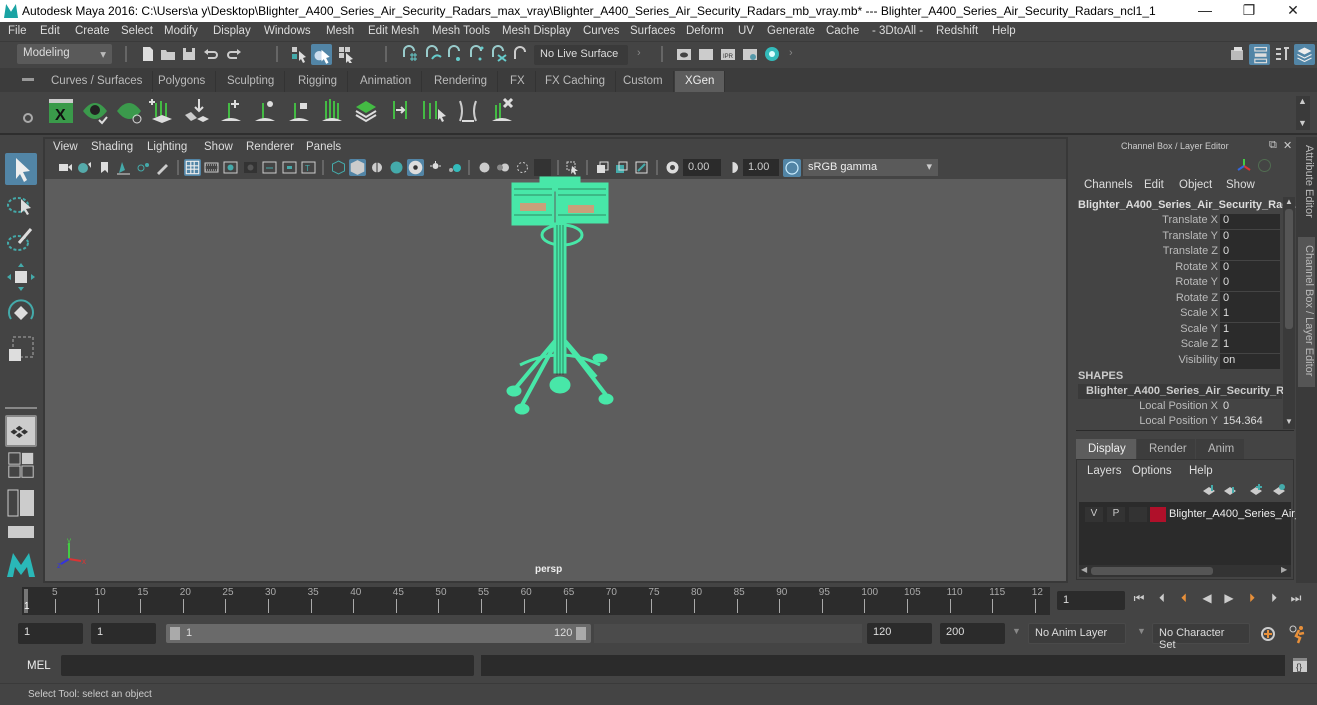 The image size is (1317, 705). Describe the element at coordinates (162, 111) in the screenshot. I see `add-guides-icon` at that location.